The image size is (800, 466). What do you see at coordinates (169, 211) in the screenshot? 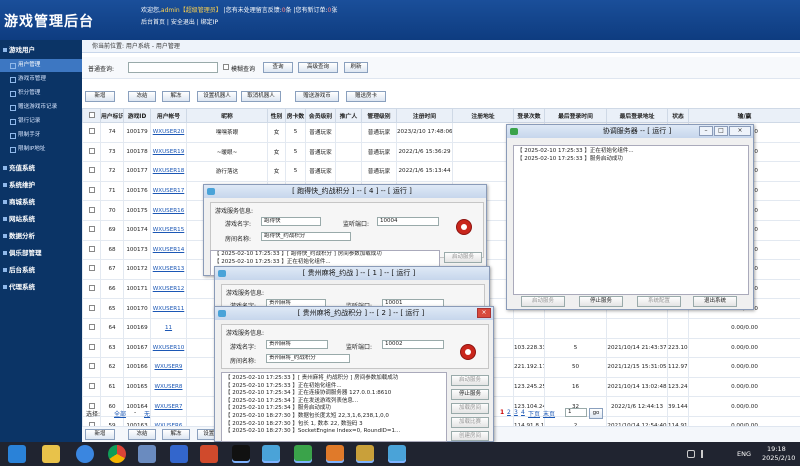
I see `user-account-link: WXUSER16` at bounding box center [169, 211].